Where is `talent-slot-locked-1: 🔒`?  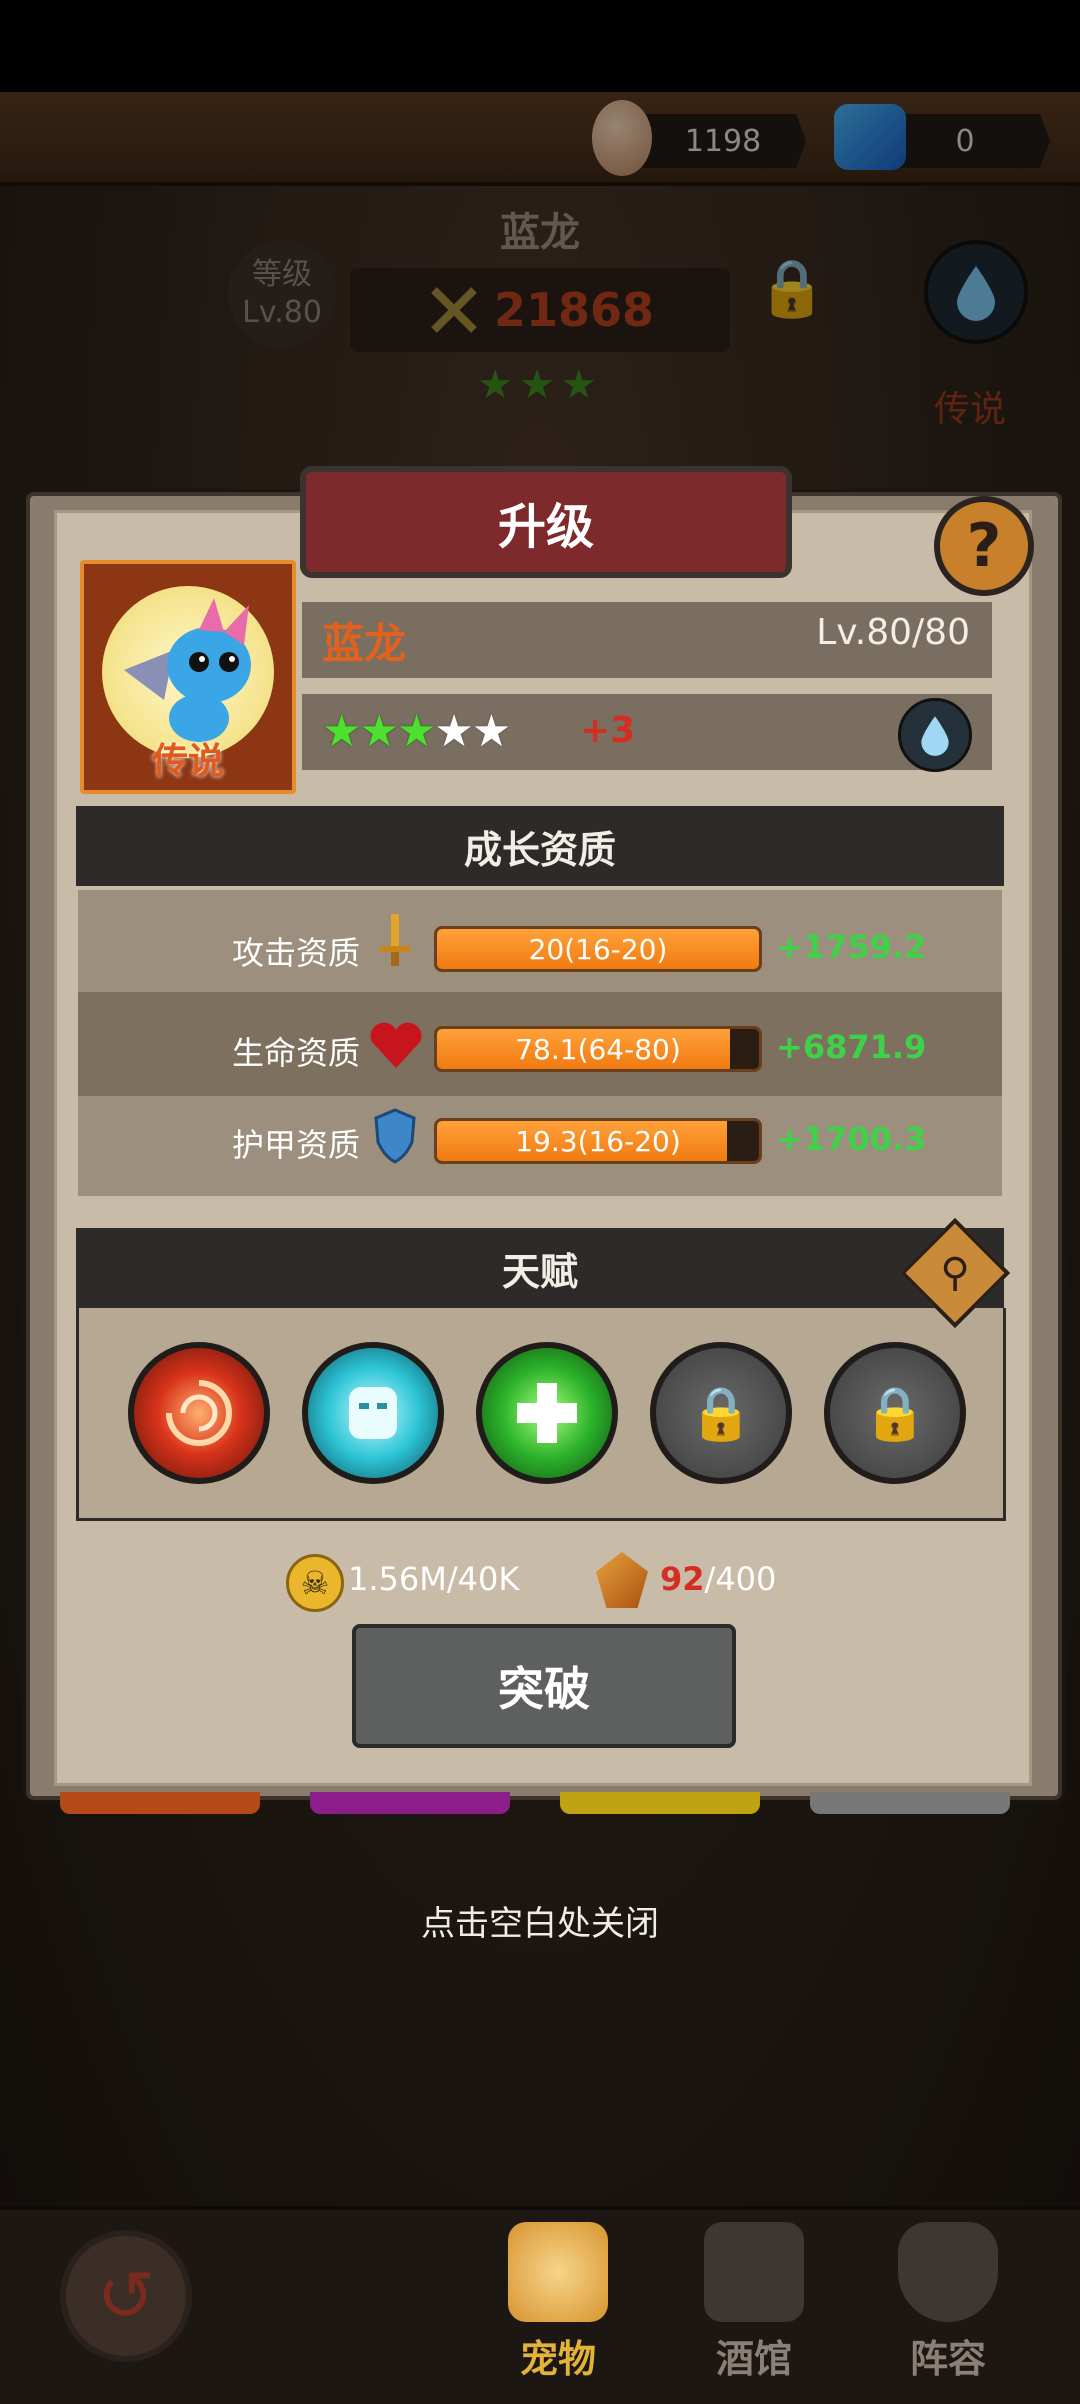 talent-slot-locked-1: 🔒 is located at coordinates (721, 1413).